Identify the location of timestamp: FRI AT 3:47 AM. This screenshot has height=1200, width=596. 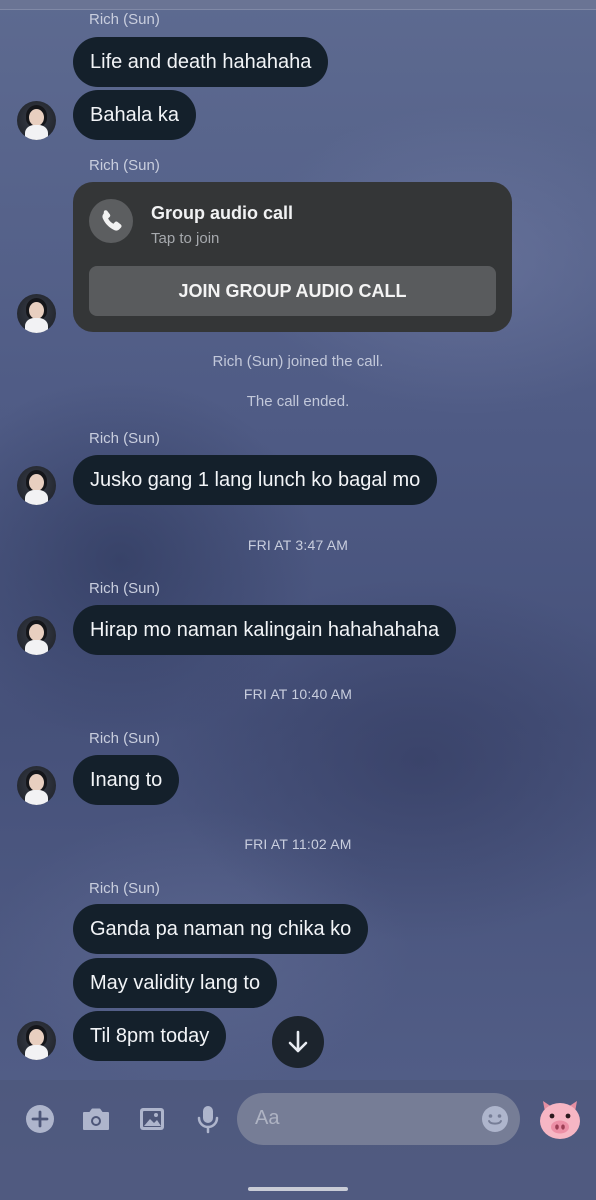
(298, 545).